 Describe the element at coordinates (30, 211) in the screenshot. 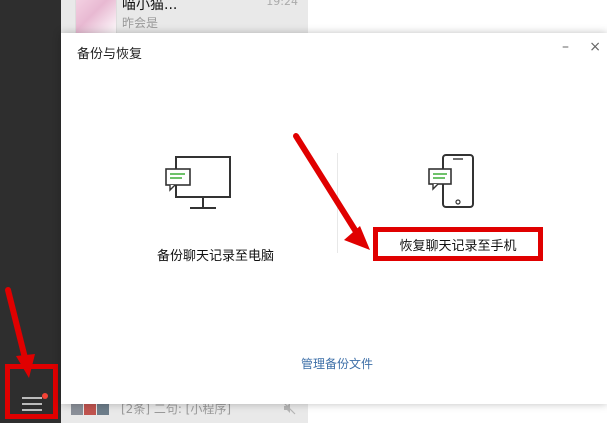

I see `left-sidebar` at that location.